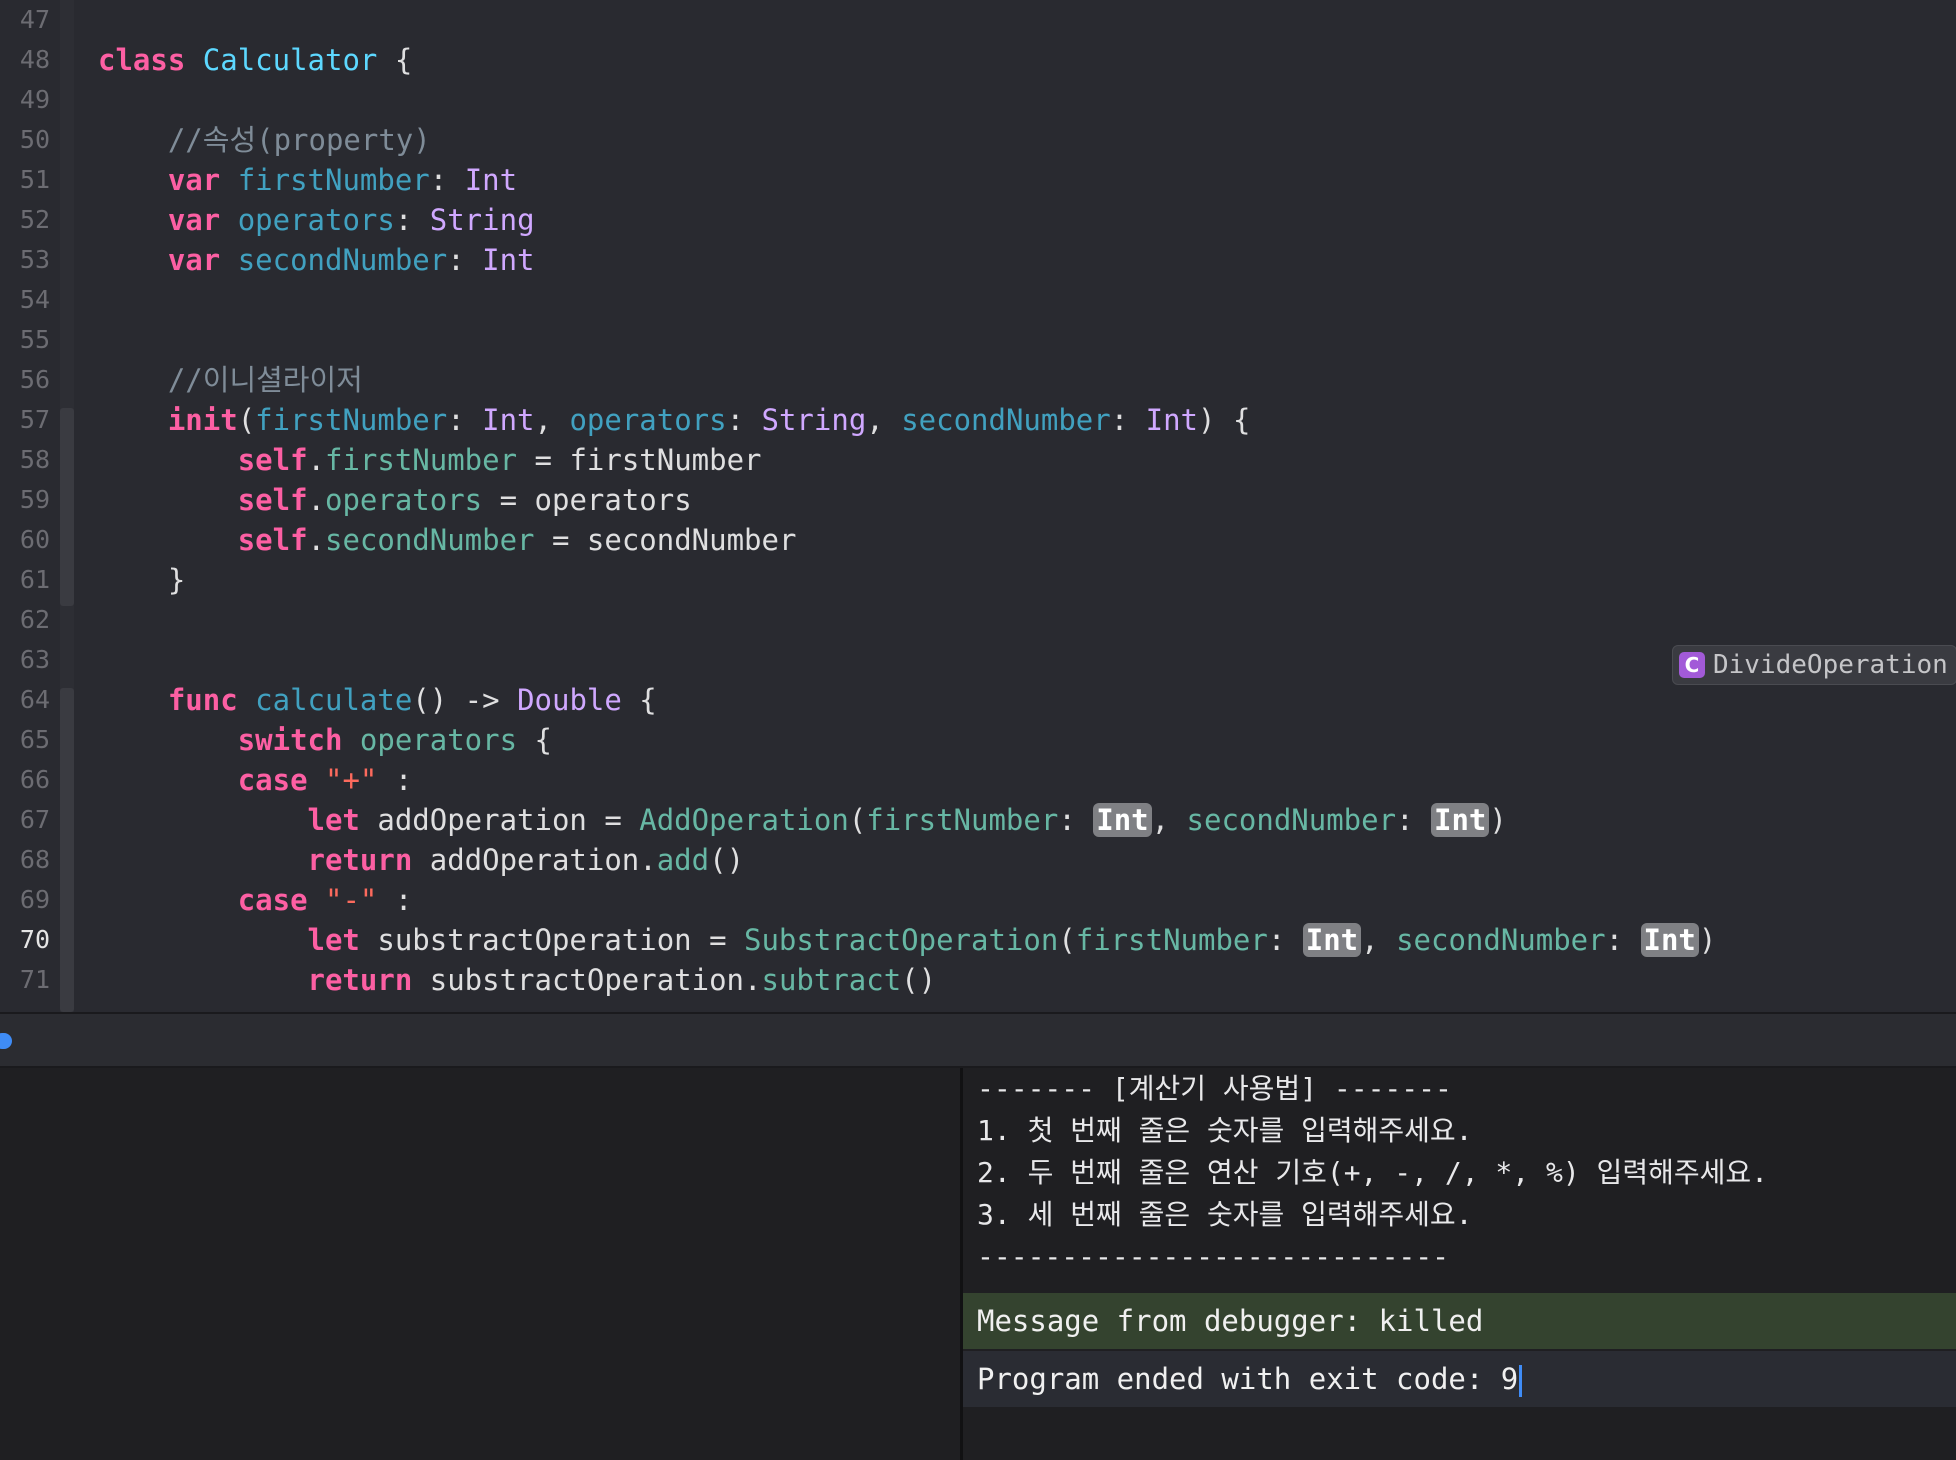  I want to click on class-hint-badge: C DivideOperation, so click(1814, 665).